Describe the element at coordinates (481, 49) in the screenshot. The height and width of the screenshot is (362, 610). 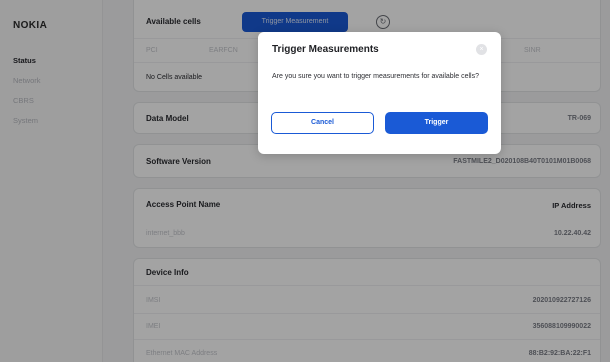
I see `close-icon: ×` at that location.